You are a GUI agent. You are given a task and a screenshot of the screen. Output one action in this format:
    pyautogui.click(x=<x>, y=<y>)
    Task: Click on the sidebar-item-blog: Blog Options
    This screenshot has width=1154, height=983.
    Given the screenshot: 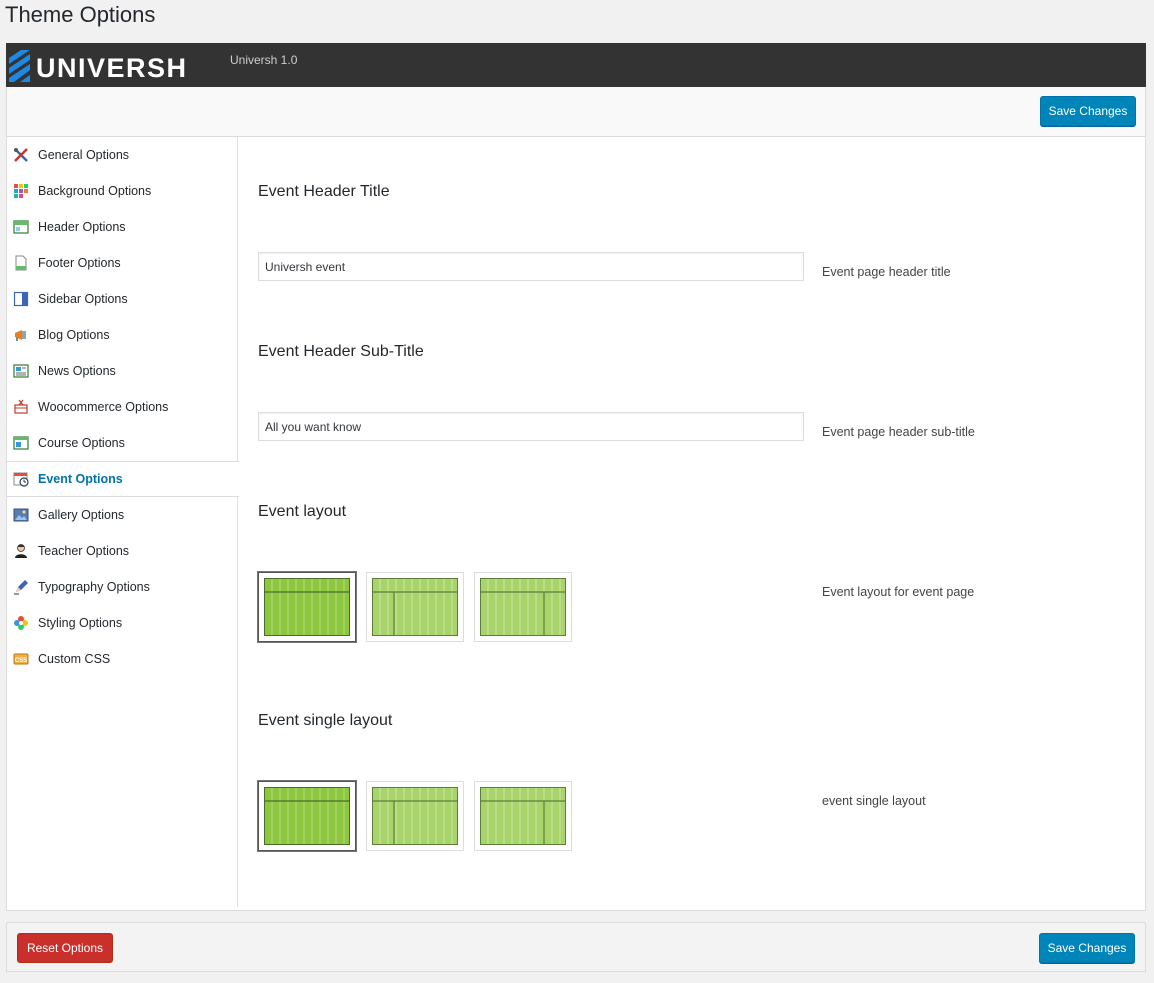 What is the action you would take?
    pyautogui.click(x=122, y=335)
    